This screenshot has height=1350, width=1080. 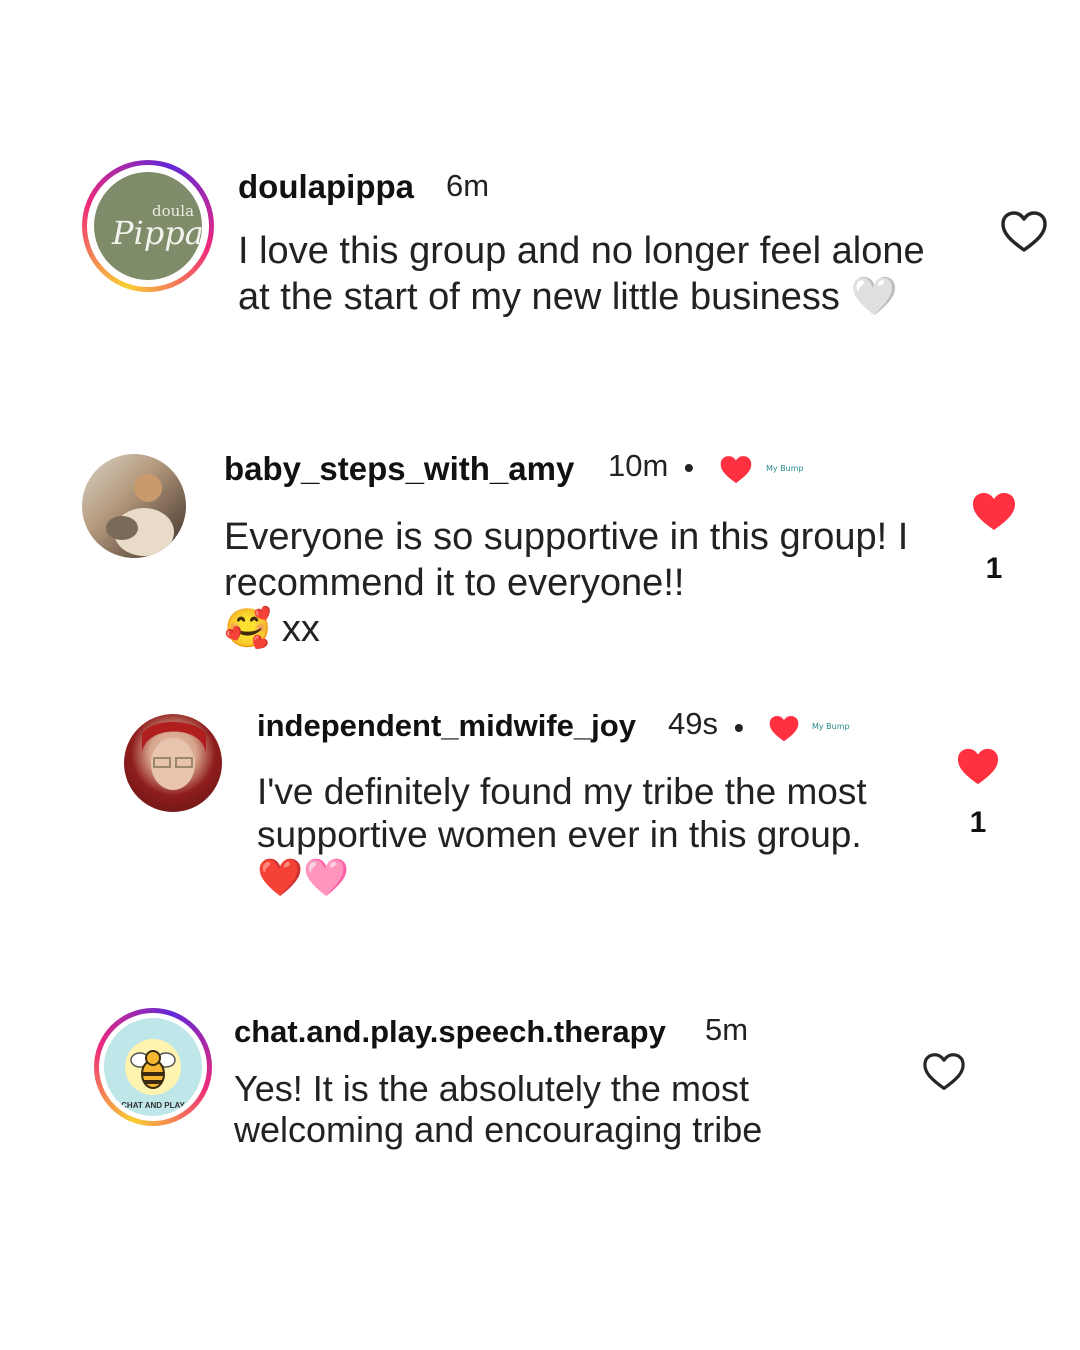 What do you see at coordinates (153, 1074) in the screenshot?
I see `bee-logo-icon: CHAT AND PLAY` at bounding box center [153, 1074].